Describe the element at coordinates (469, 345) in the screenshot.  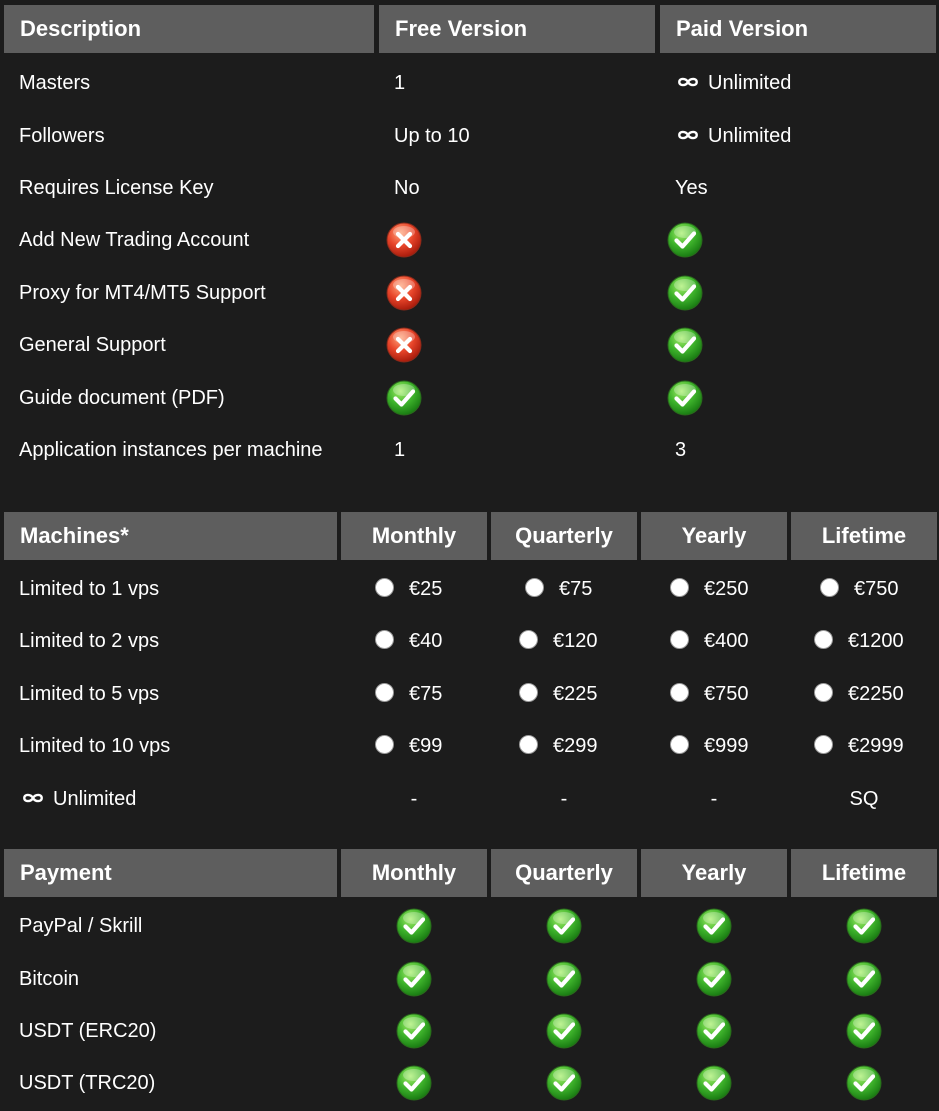
I see `feature-row-general-support: General Support` at that location.